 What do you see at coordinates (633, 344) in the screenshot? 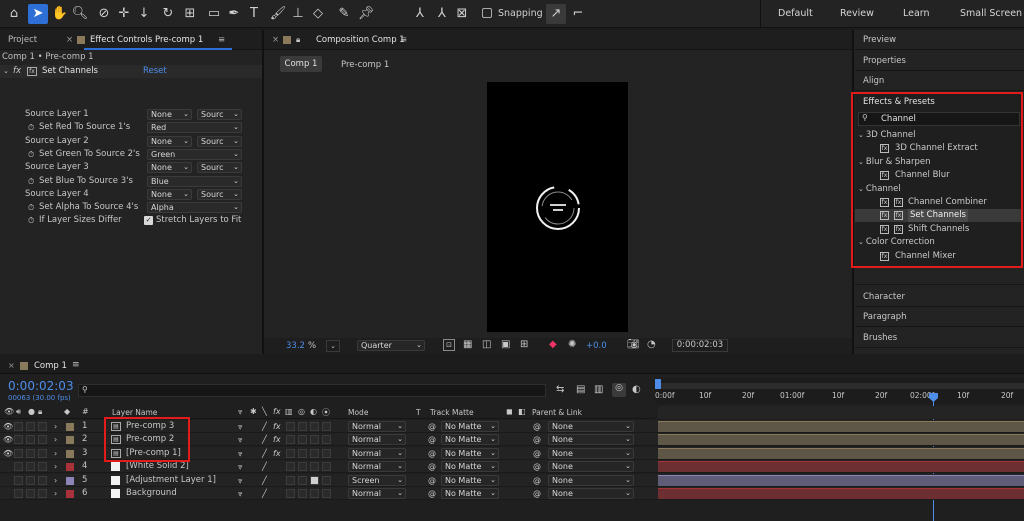
I see `snapshot-camera-icon: 📷︎` at bounding box center [633, 344].